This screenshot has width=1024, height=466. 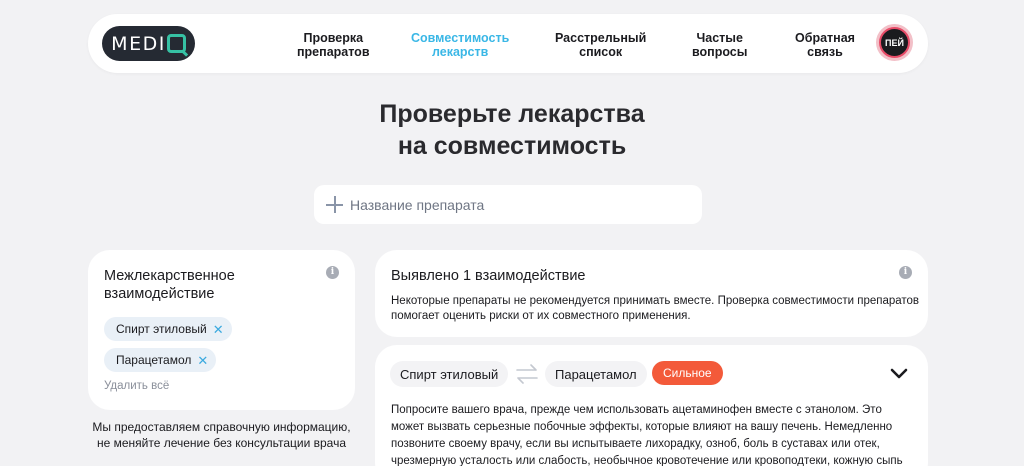 What do you see at coordinates (449, 374) in the screenshot?
I see `drug-a-pill: Спирт этиловый` at bounding box center [449, 374].